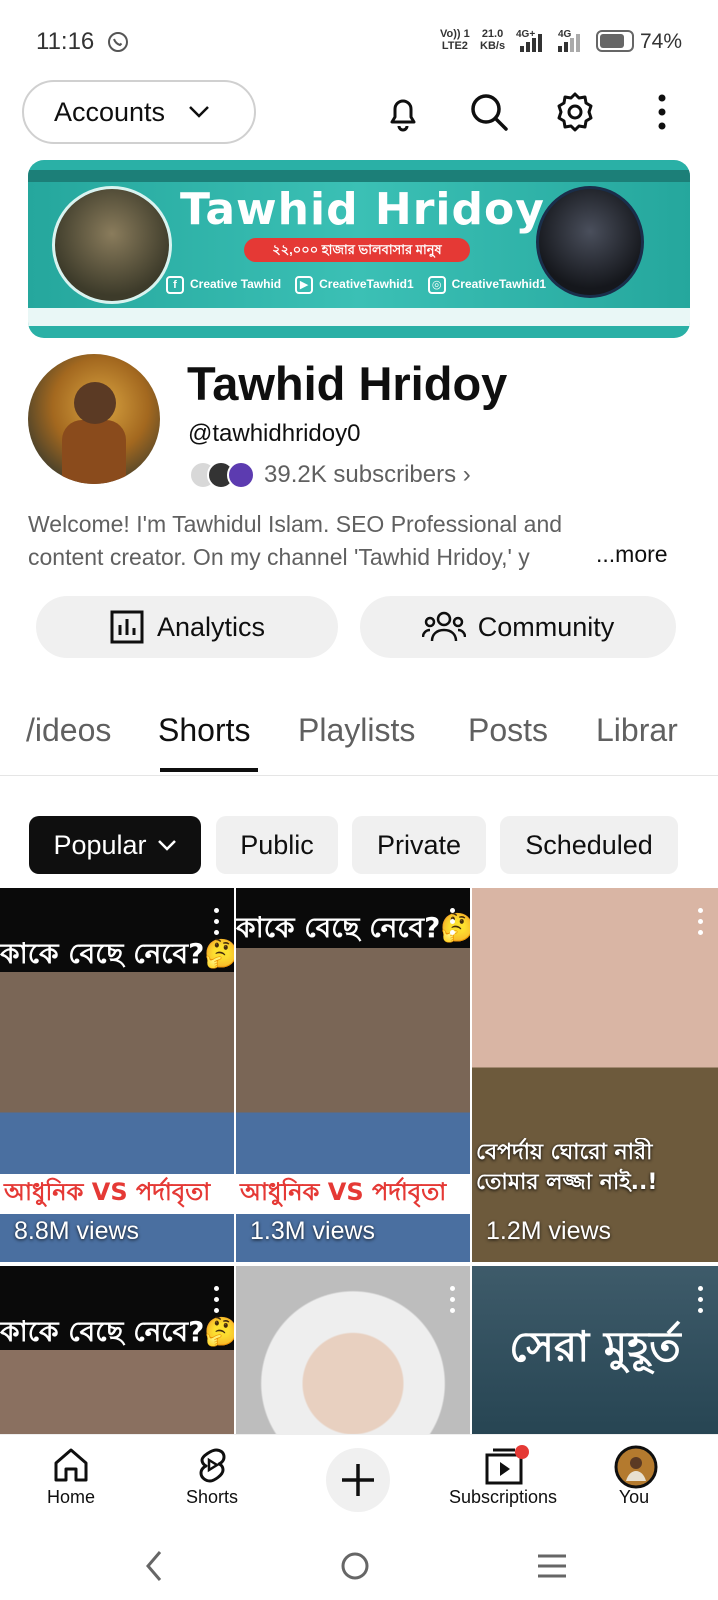 Image resolution: width=718 pixels, height=1600 pixels. Describe the element at coordinates (117, 1350) in the screenshot. I see `short-item: কাকে বেছে নেবে?🤔❤️` at that location.